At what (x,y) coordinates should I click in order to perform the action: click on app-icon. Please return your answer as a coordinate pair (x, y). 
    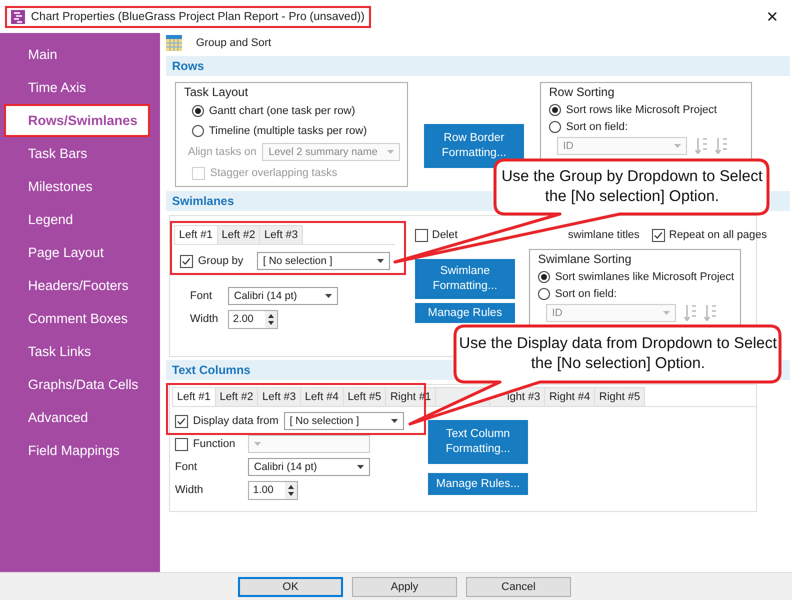
    Looking at the image, I should click on (18, 17).